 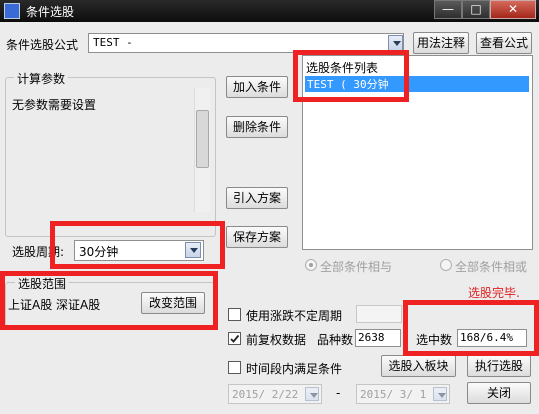 What do you see at coordinates (311, 265) in the screenshot?
I see `all-and-radio` at bounding box center [311, 265].